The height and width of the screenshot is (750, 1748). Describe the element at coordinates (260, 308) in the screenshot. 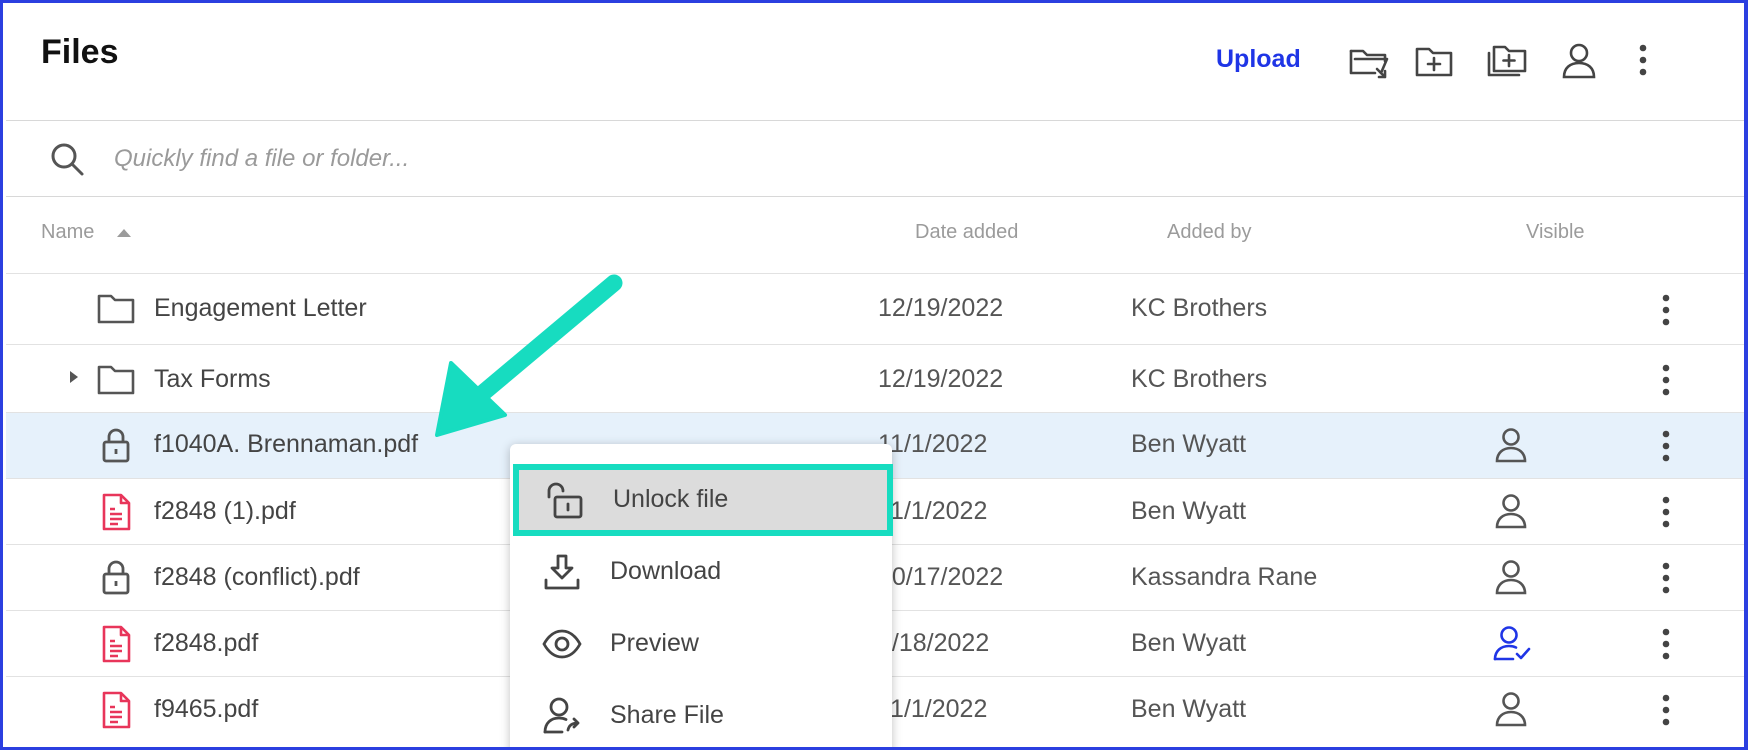

I see `file-name: Engagement Letter` at that location.